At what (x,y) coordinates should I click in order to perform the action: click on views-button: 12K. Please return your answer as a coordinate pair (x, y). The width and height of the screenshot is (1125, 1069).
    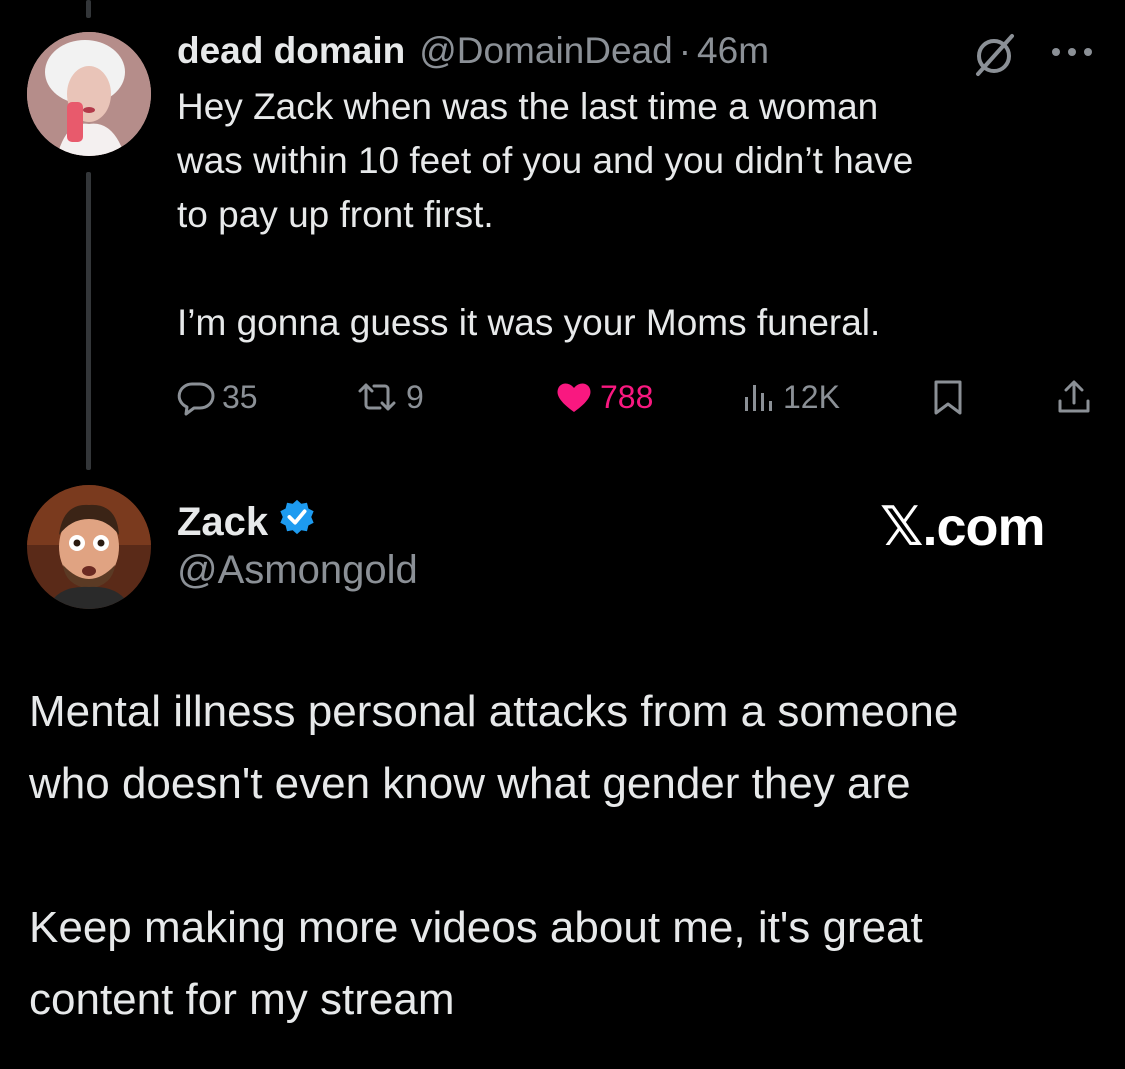
    Looking at the image, I should click on (790, 397).